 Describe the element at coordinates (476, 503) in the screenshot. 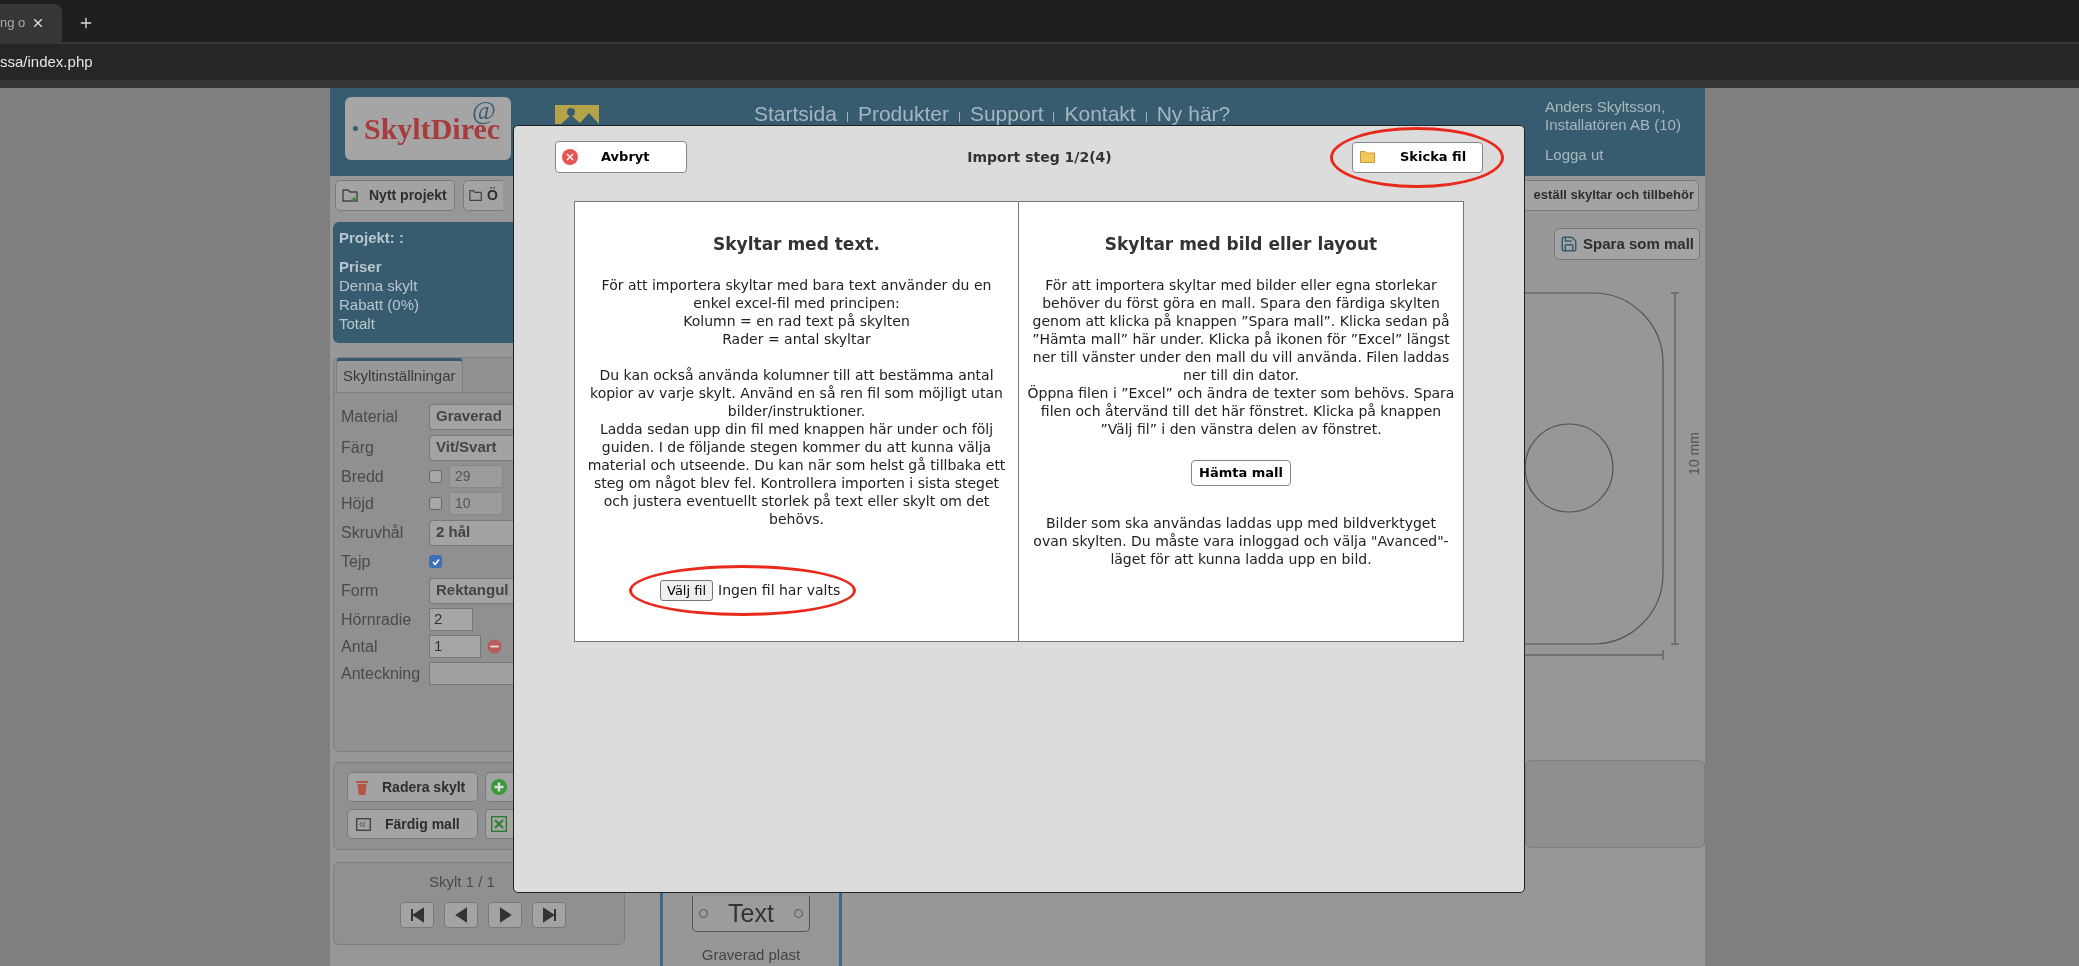

I see `input-field: 10` at that location.